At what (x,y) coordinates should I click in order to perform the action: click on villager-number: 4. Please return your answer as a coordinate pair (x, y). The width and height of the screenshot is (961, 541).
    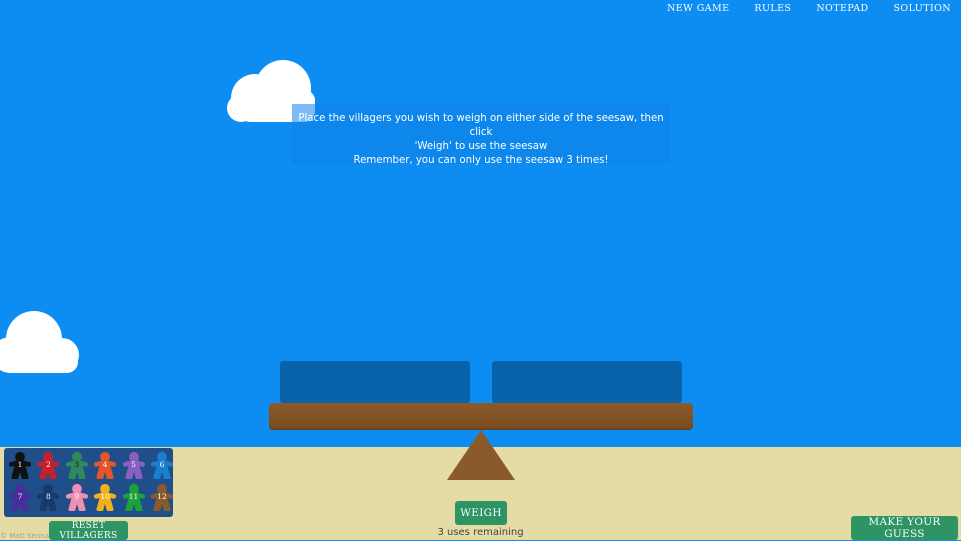
    Looking at the image, I should click on (105, 464).